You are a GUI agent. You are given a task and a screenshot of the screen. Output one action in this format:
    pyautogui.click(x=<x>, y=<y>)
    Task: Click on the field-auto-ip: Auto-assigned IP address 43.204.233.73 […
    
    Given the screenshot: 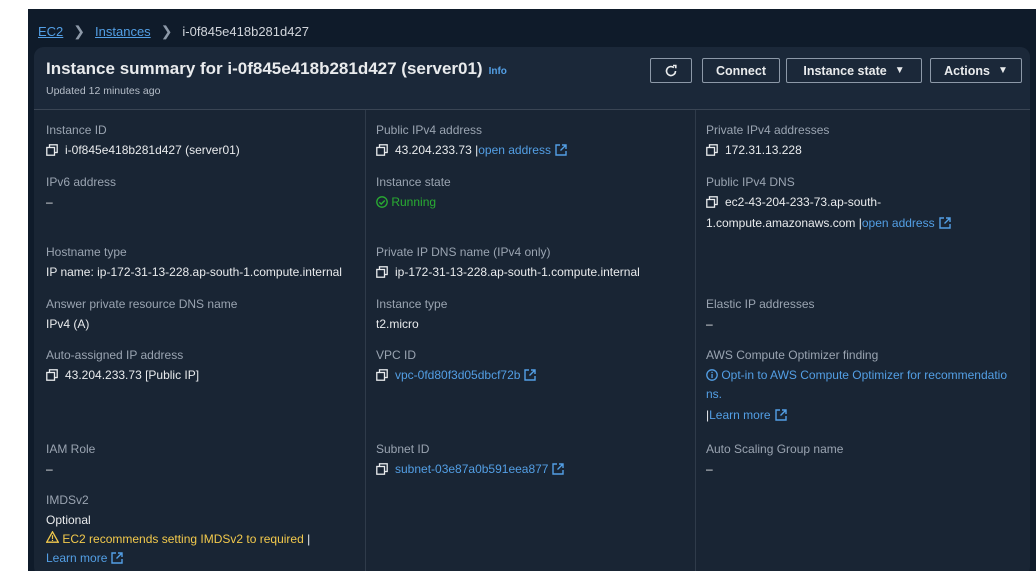 What is the action you would take?
    pyautogui.click(x=122, y=367)
    